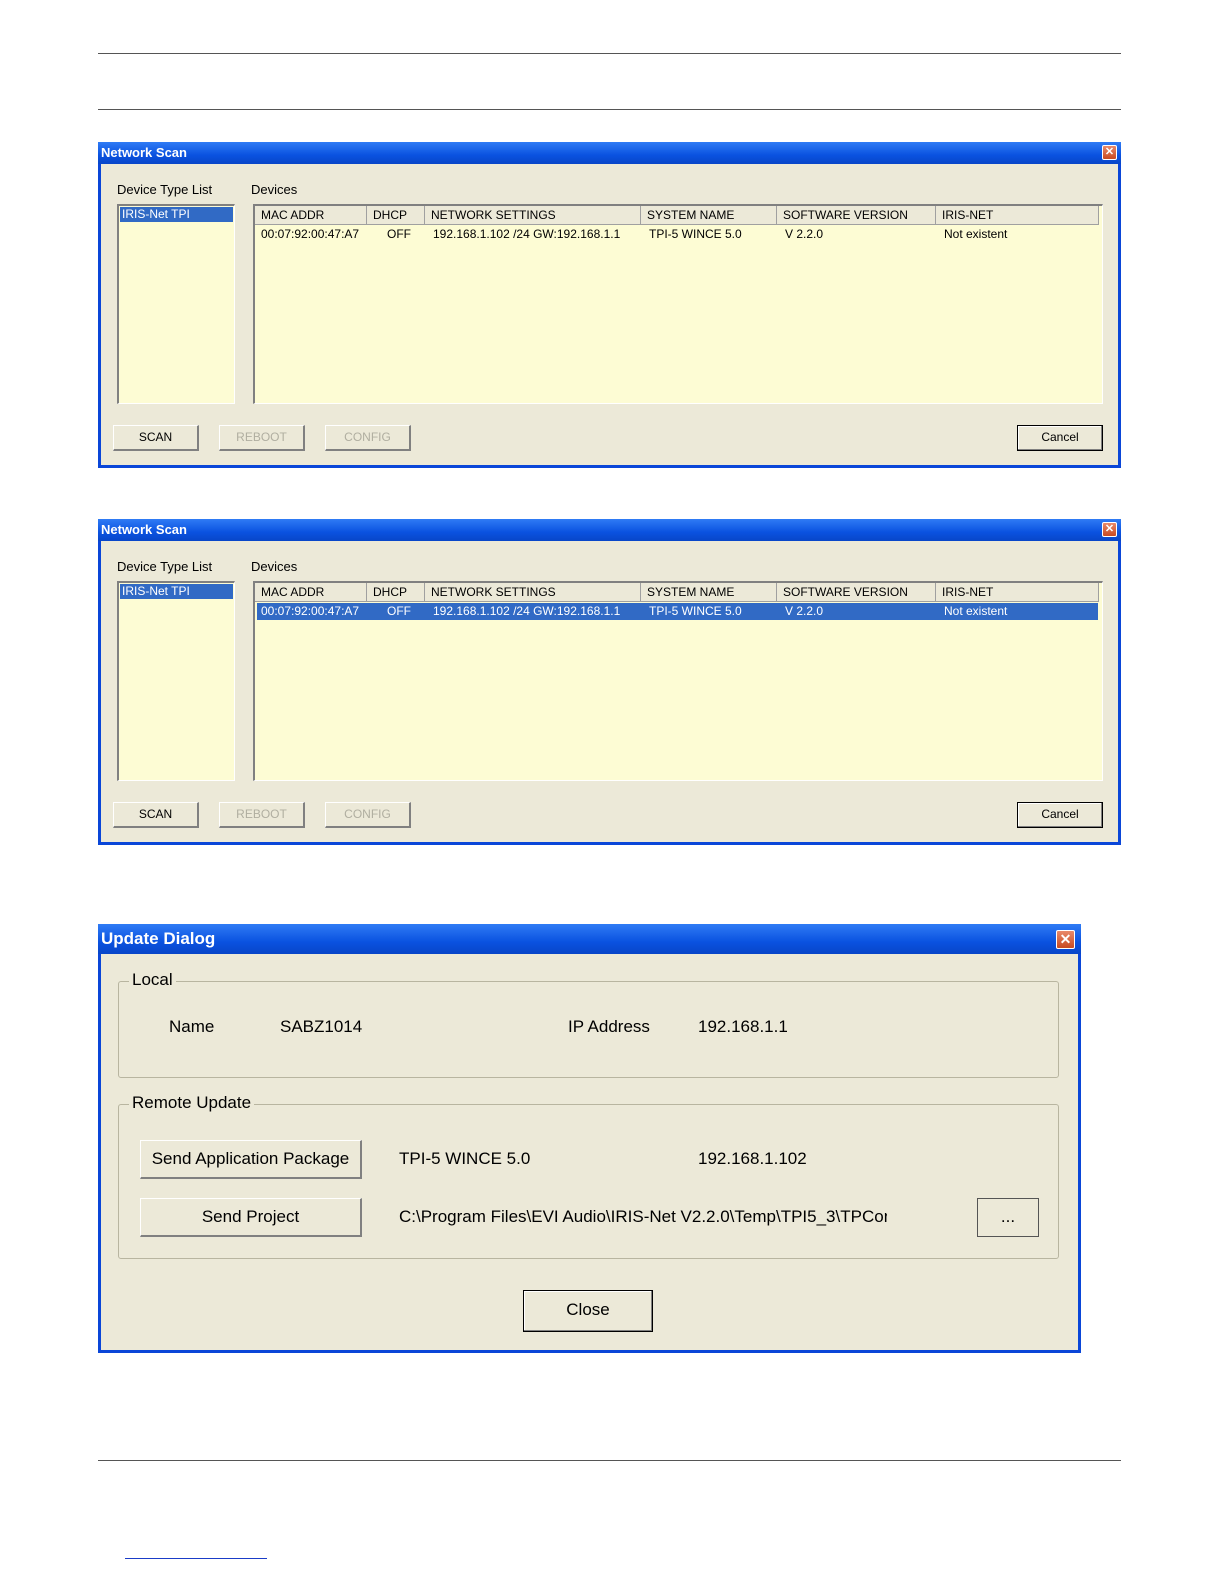 The width and height of the screenshot is (1224, 1584). Describe the element at coordinates (609, 109) in the screenshot. I see `header-rule-bottom` at that location.